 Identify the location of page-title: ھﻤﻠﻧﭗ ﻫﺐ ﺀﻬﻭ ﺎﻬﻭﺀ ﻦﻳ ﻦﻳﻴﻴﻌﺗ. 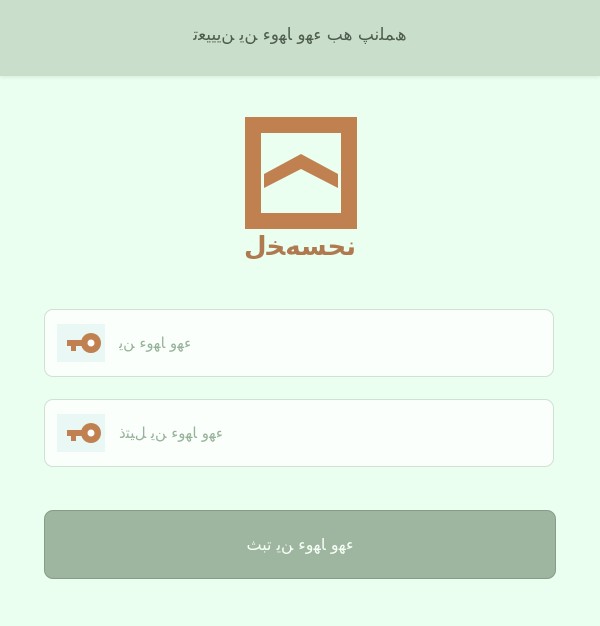
(300, 35).